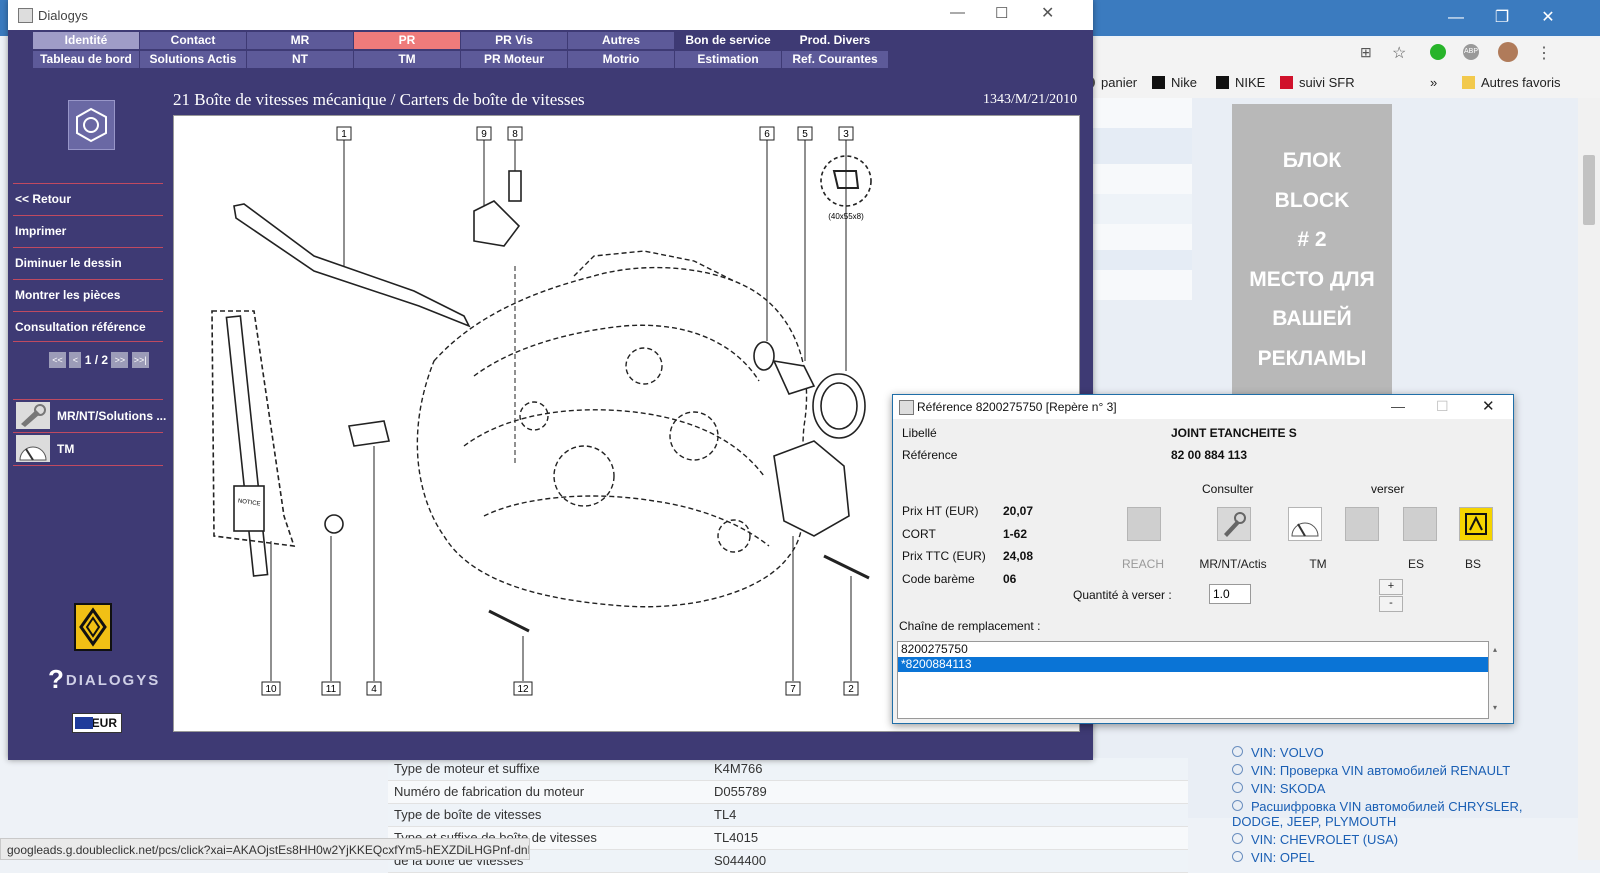 This screenshot has width=1600, height=873. What do you see at coordinates (1476, 524) in the screenshot?
I see `bs-icon-button` at bounding box center [1476, 524].